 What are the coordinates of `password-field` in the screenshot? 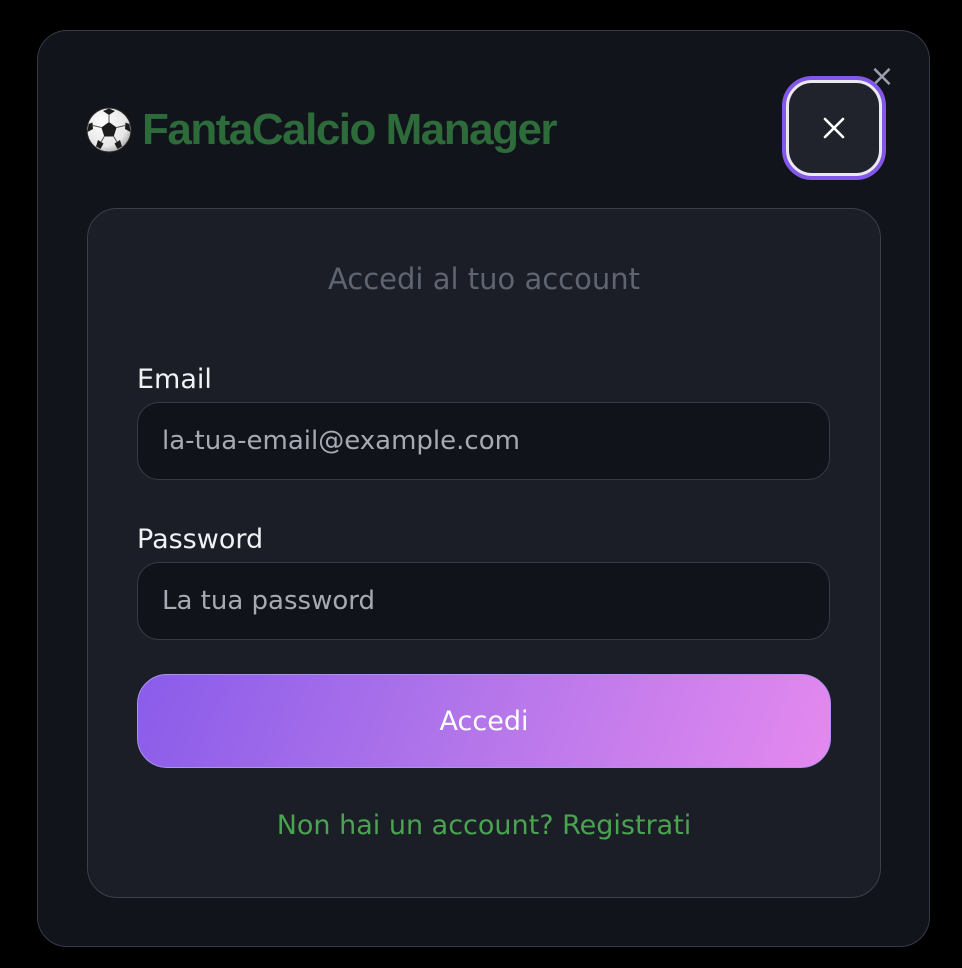 It's located at (483, 601).